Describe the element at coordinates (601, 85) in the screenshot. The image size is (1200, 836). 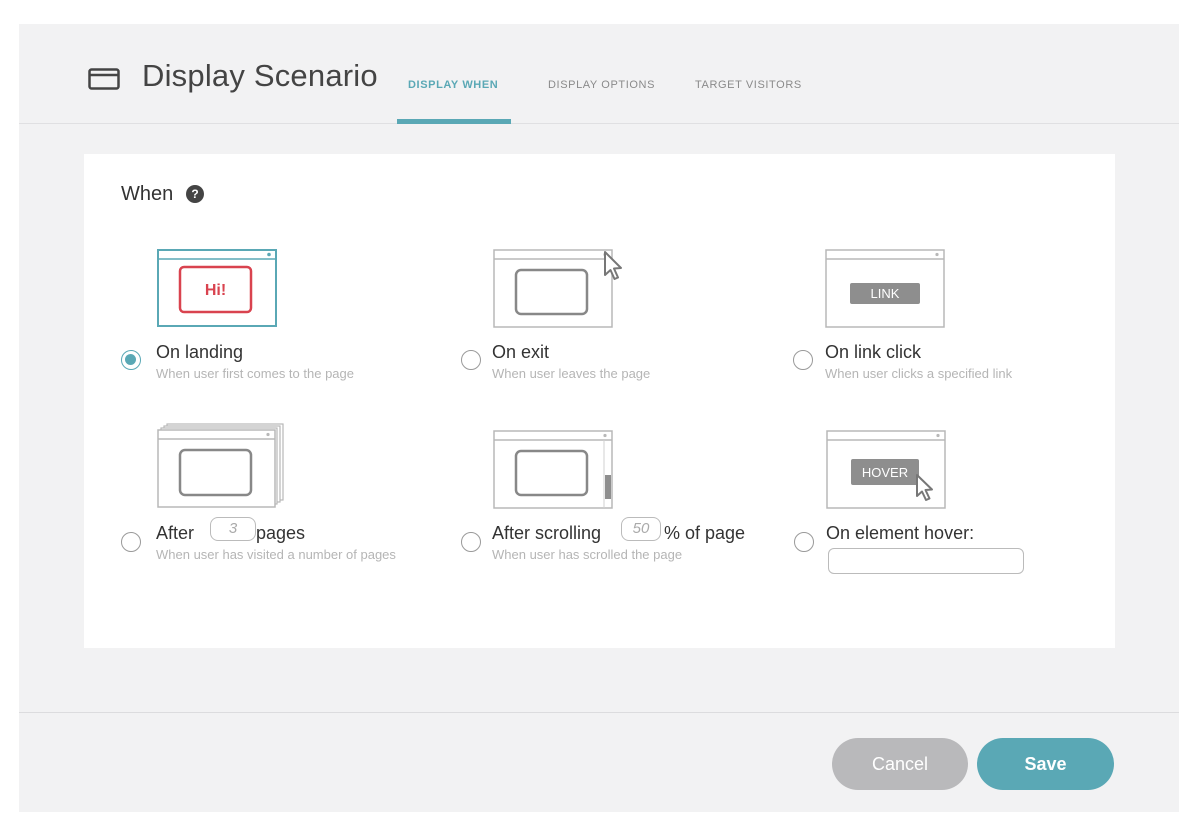
I see `tab-display-options: DISPLAY OPTIONS` at that location.